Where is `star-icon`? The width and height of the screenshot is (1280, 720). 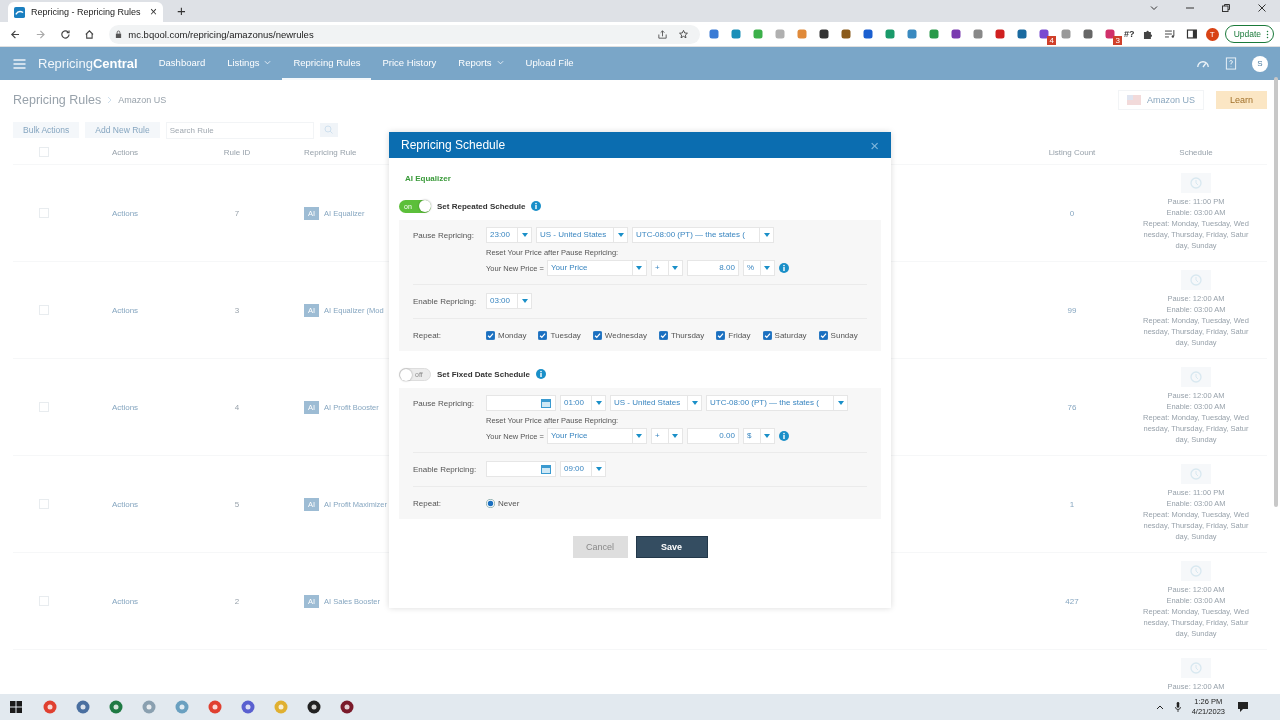
star-icon is located at coordinates (683, 34).